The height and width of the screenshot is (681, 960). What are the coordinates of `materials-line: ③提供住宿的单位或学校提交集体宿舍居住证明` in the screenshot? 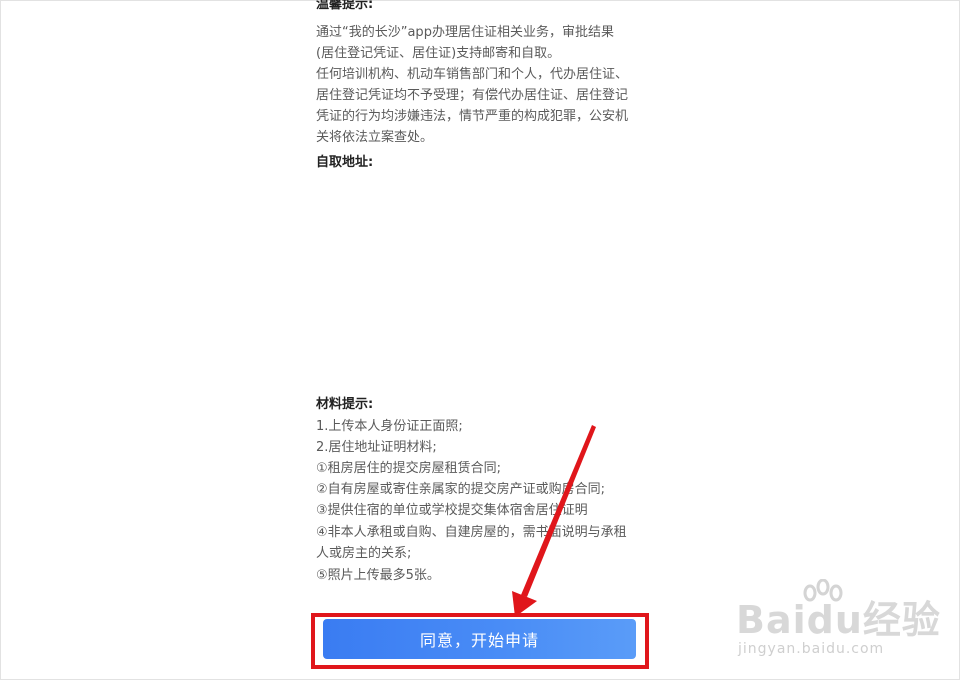 It's located at (452, 510).